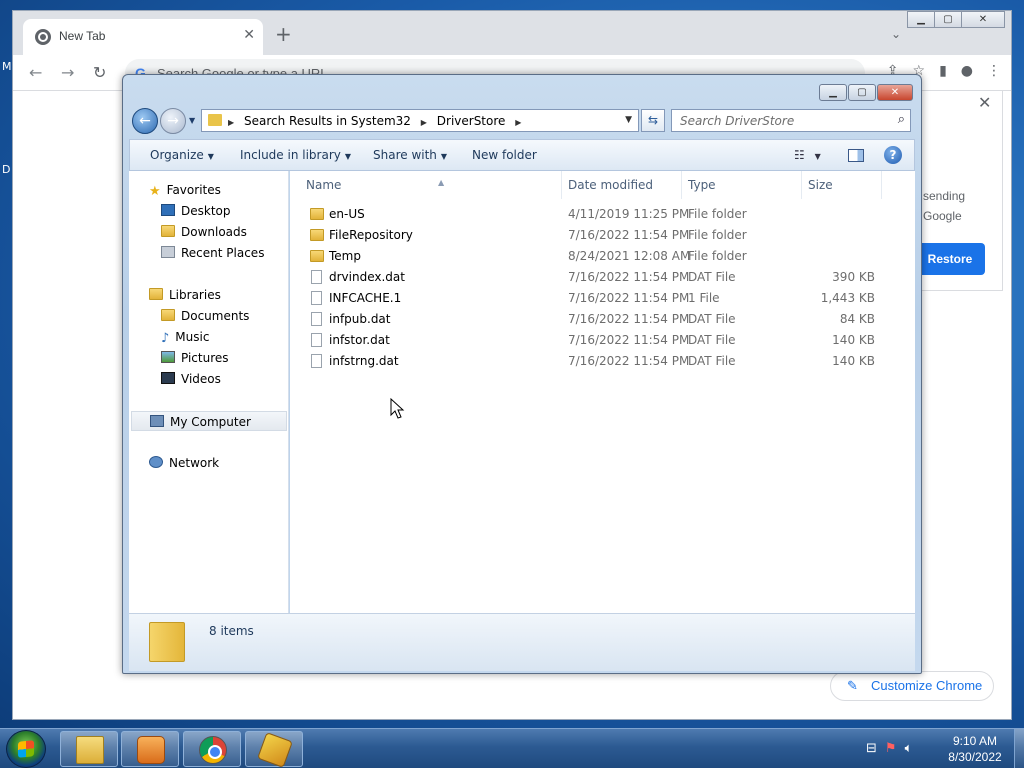  I want to click on file-size: 140 KB, so click(853, 361).